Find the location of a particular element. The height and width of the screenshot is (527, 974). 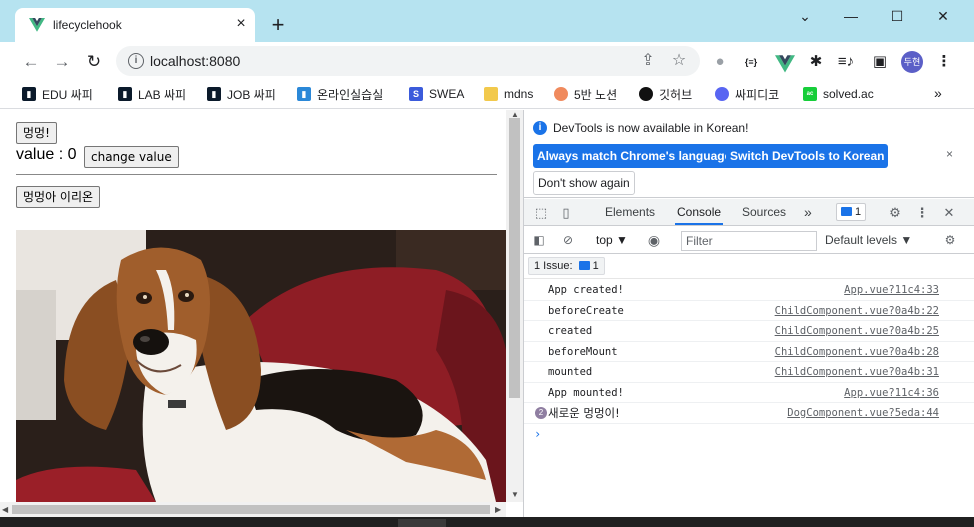

bookmark-label: 5반 노션 is located at coordinates (596, 94).